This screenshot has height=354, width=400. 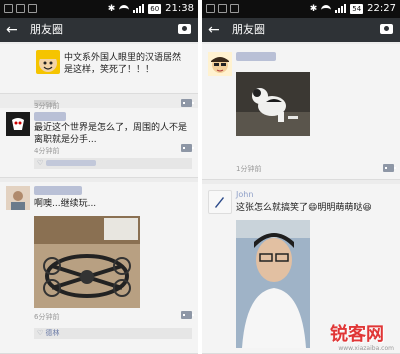 What do you see at coordinates (304, 208) in the screenshot?
I see `post-text: 这张怎么就搞笑了😄明明萌萌哒😆` at bounding box center [304, 208].